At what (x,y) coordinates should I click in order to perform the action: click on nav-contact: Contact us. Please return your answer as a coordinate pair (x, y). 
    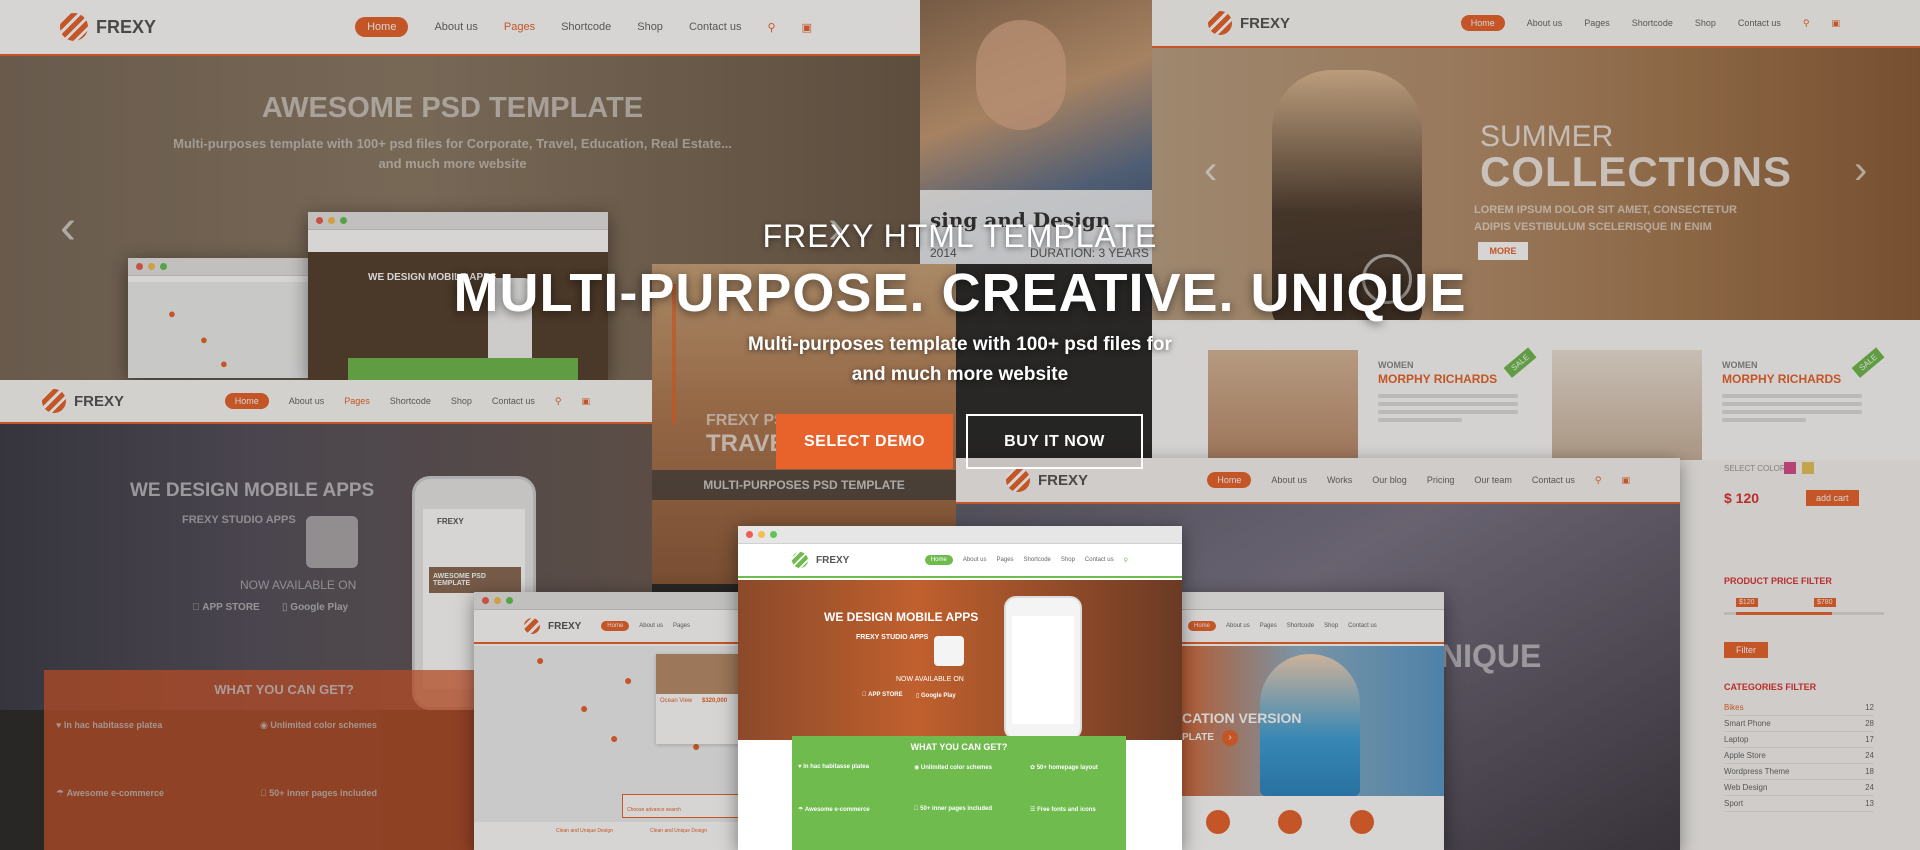
    Looking at the image, I should click on (1099, 560).